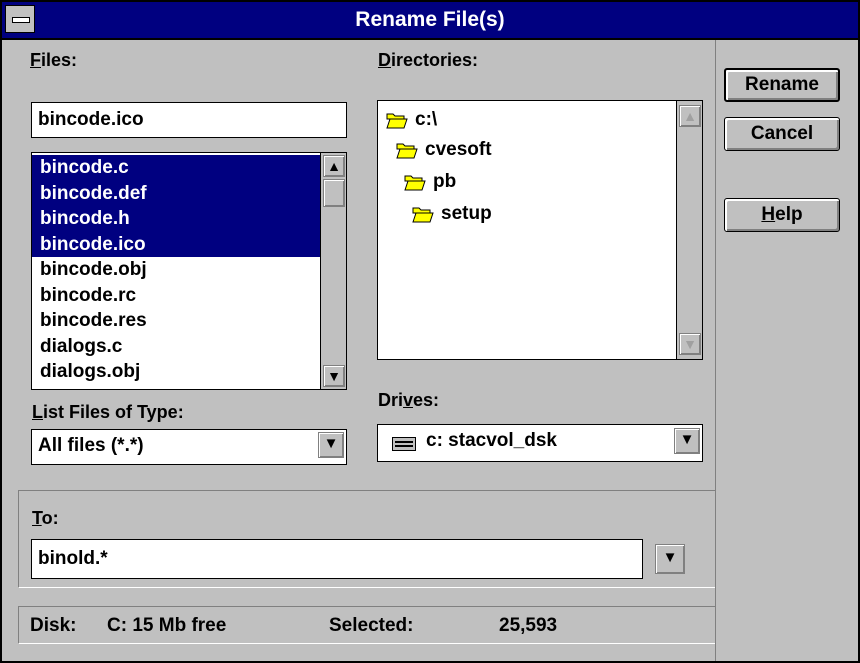 The width and height of the screenshot is (860, 663). I want to click on directories-scrollbar: ▲ ▼, so click(689, 230).